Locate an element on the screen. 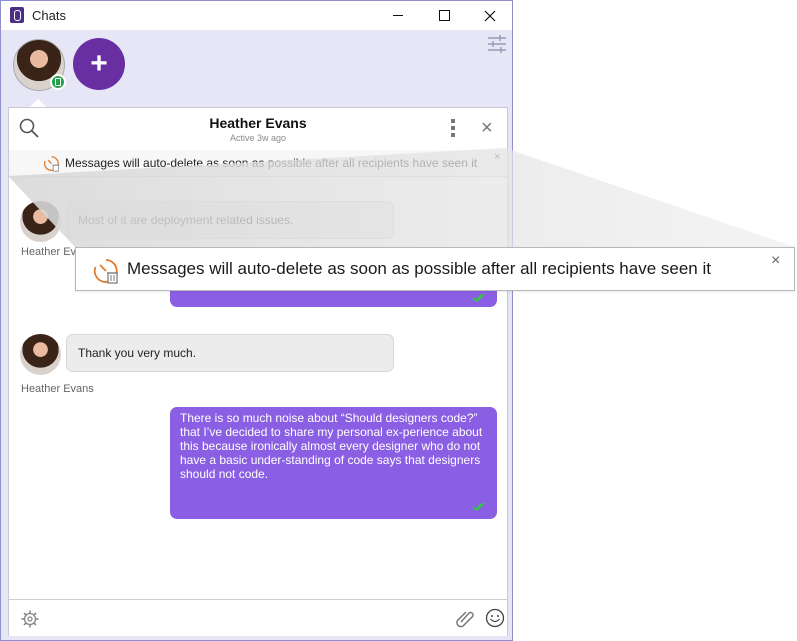 This screenshot has width=797, height=641. maximize-button is located at coordinates (444, 15).